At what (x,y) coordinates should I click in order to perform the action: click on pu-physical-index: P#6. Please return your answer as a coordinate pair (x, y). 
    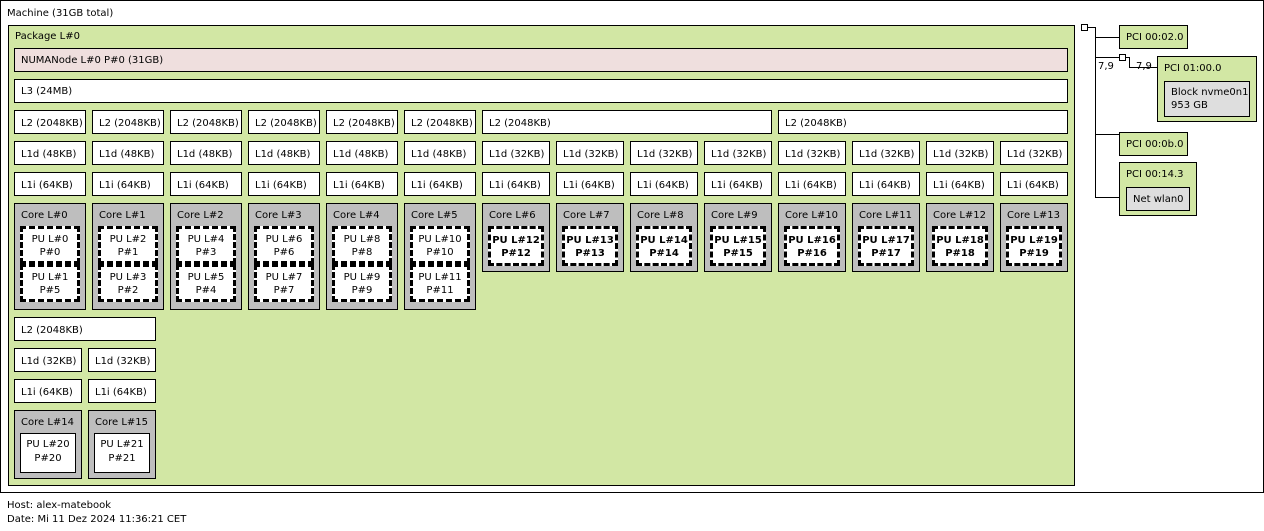
    Looking at the image, I should click on (284, 252).